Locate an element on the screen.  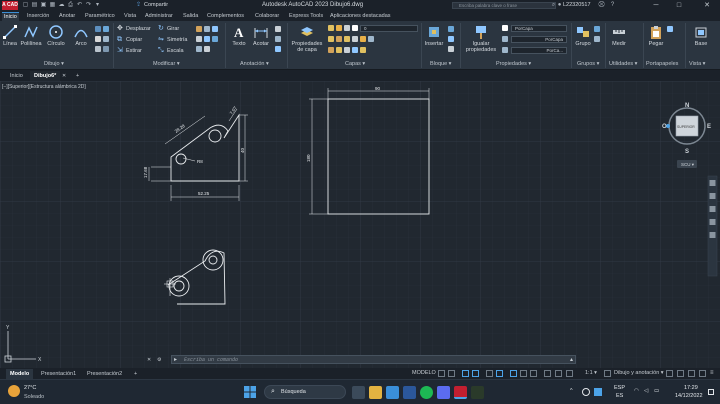
stretch-button: ⇲ Estirar is located at coordinates (129, 51).